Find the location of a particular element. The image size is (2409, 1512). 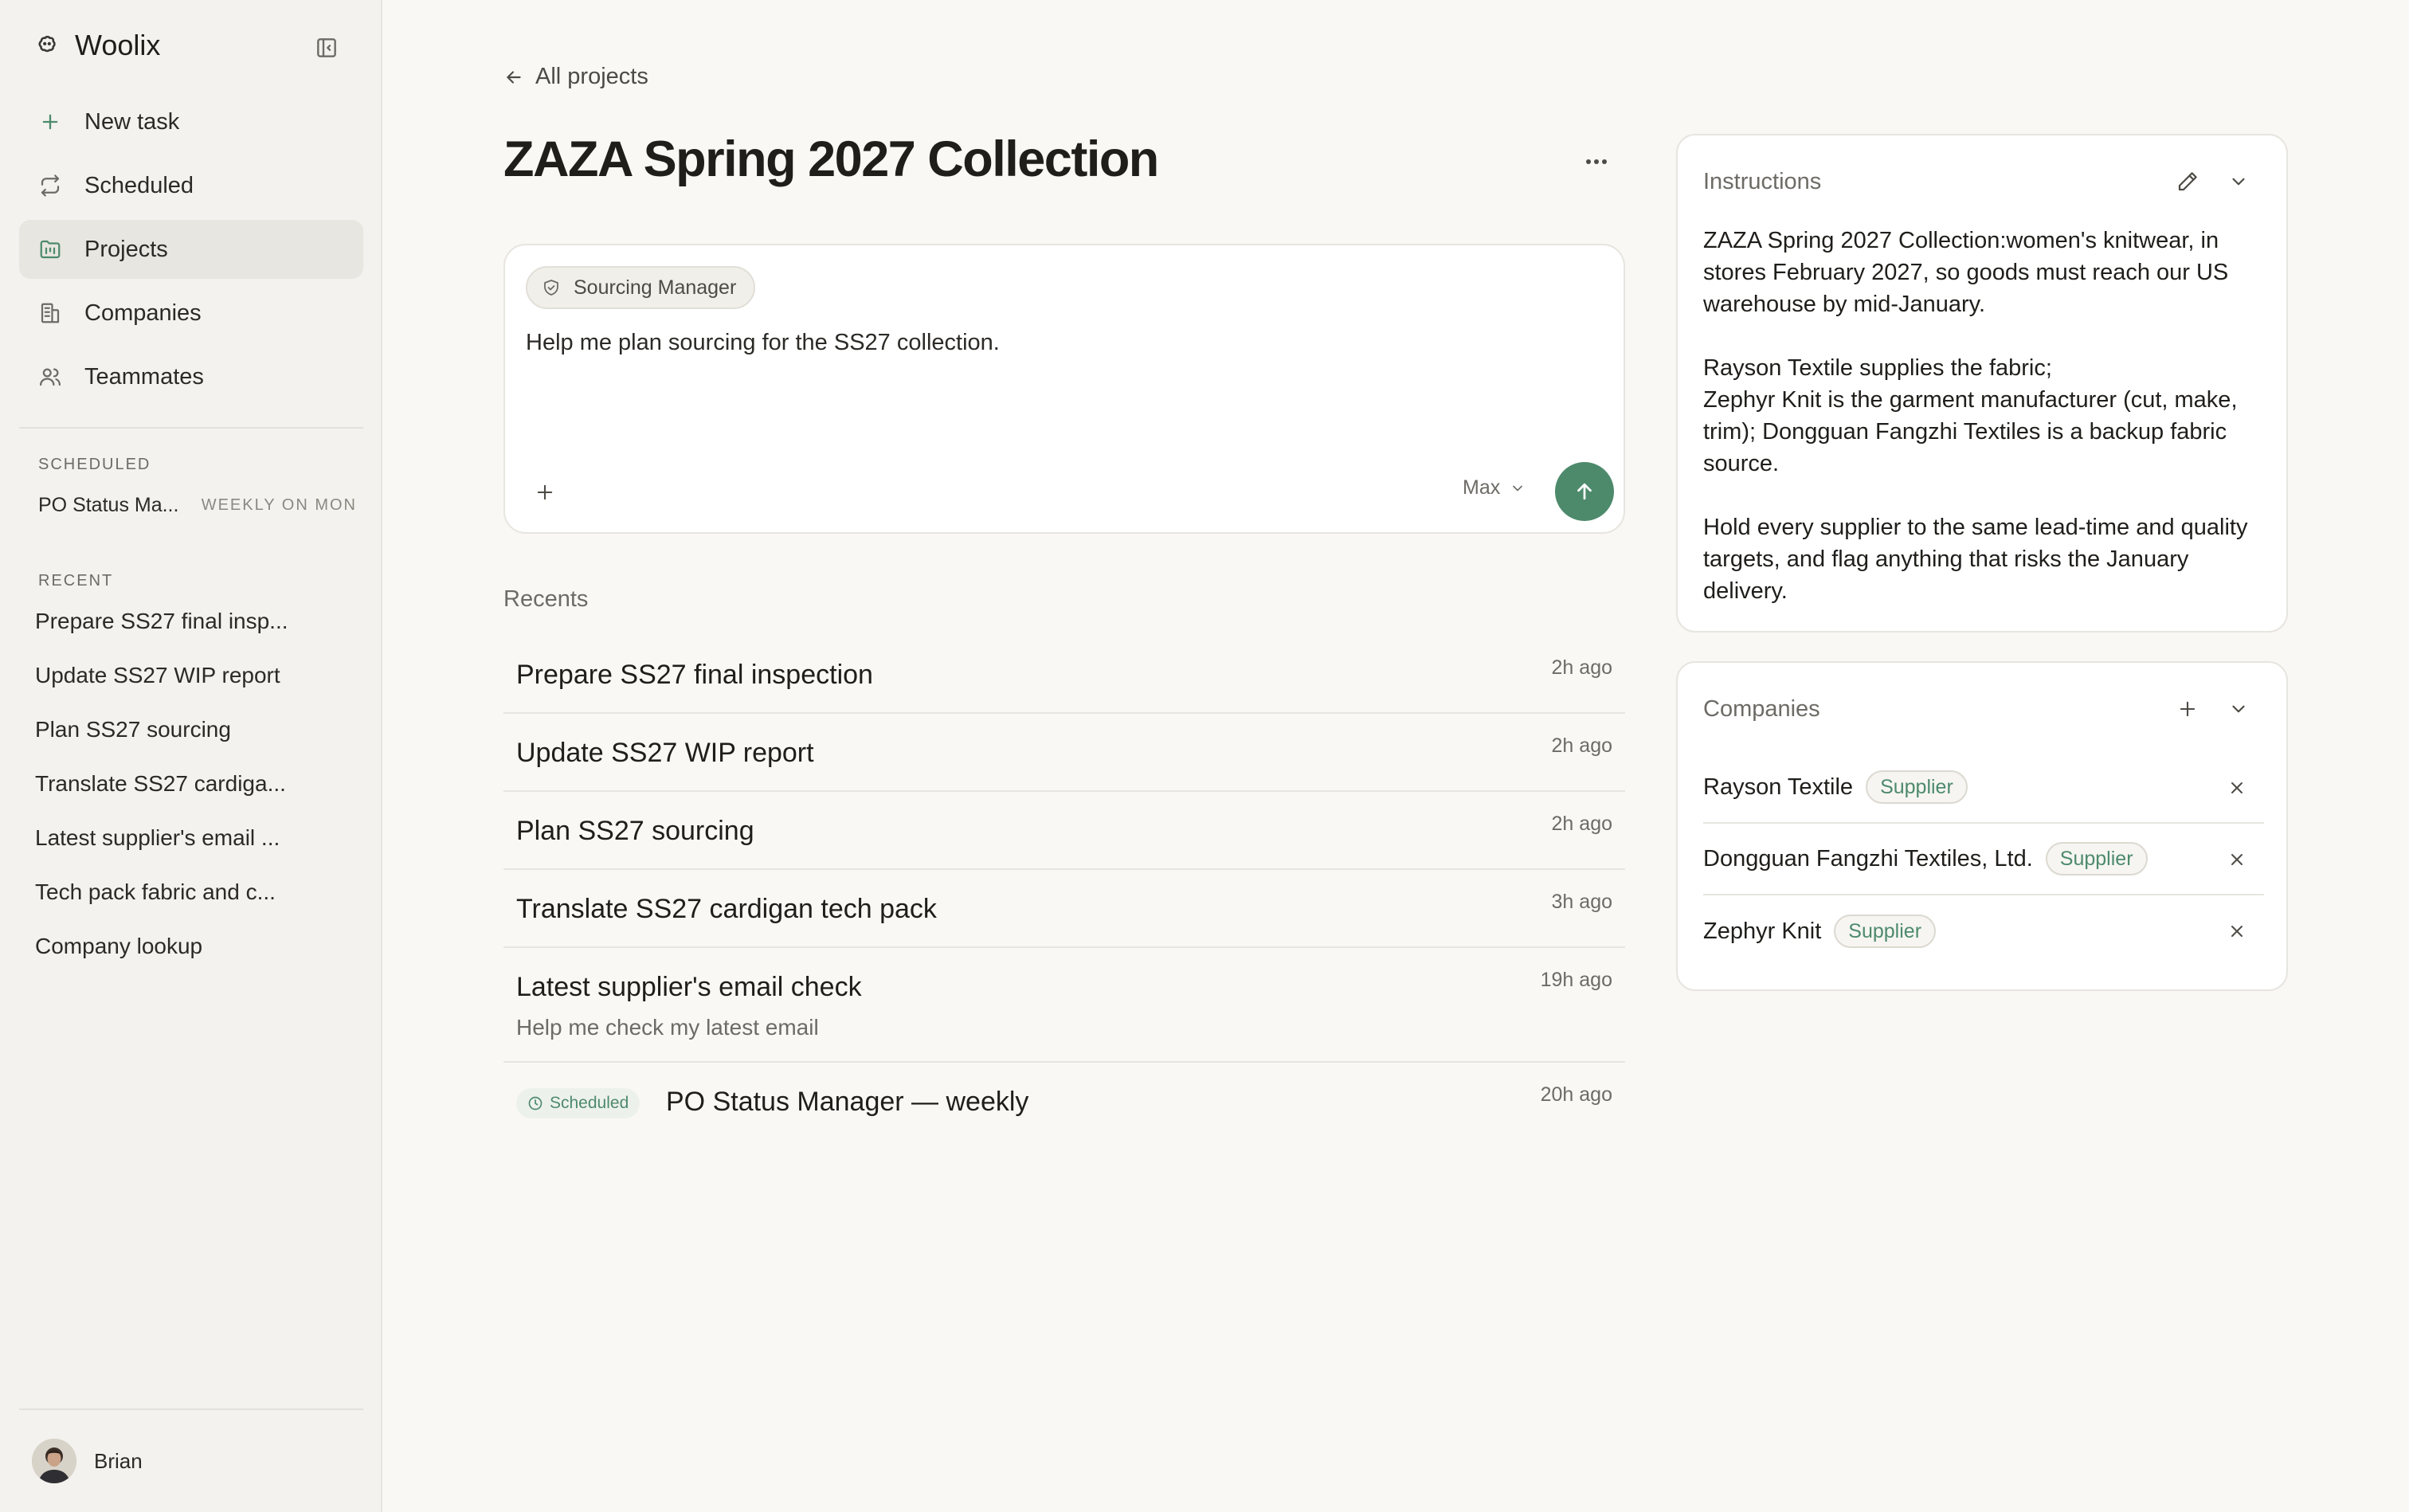

user-name: Brian is located at coordinates (118, 1461).